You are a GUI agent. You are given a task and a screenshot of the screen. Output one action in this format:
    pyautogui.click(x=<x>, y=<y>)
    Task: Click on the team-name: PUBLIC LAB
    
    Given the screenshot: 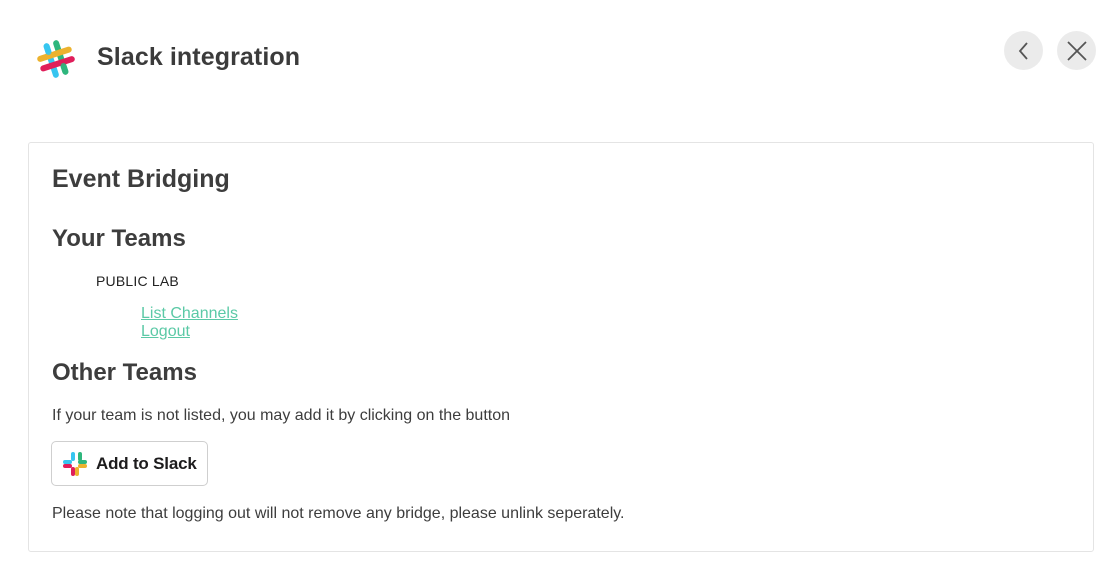 What is the action you would take?
    pyautogui.click(x=137, y=281)
    